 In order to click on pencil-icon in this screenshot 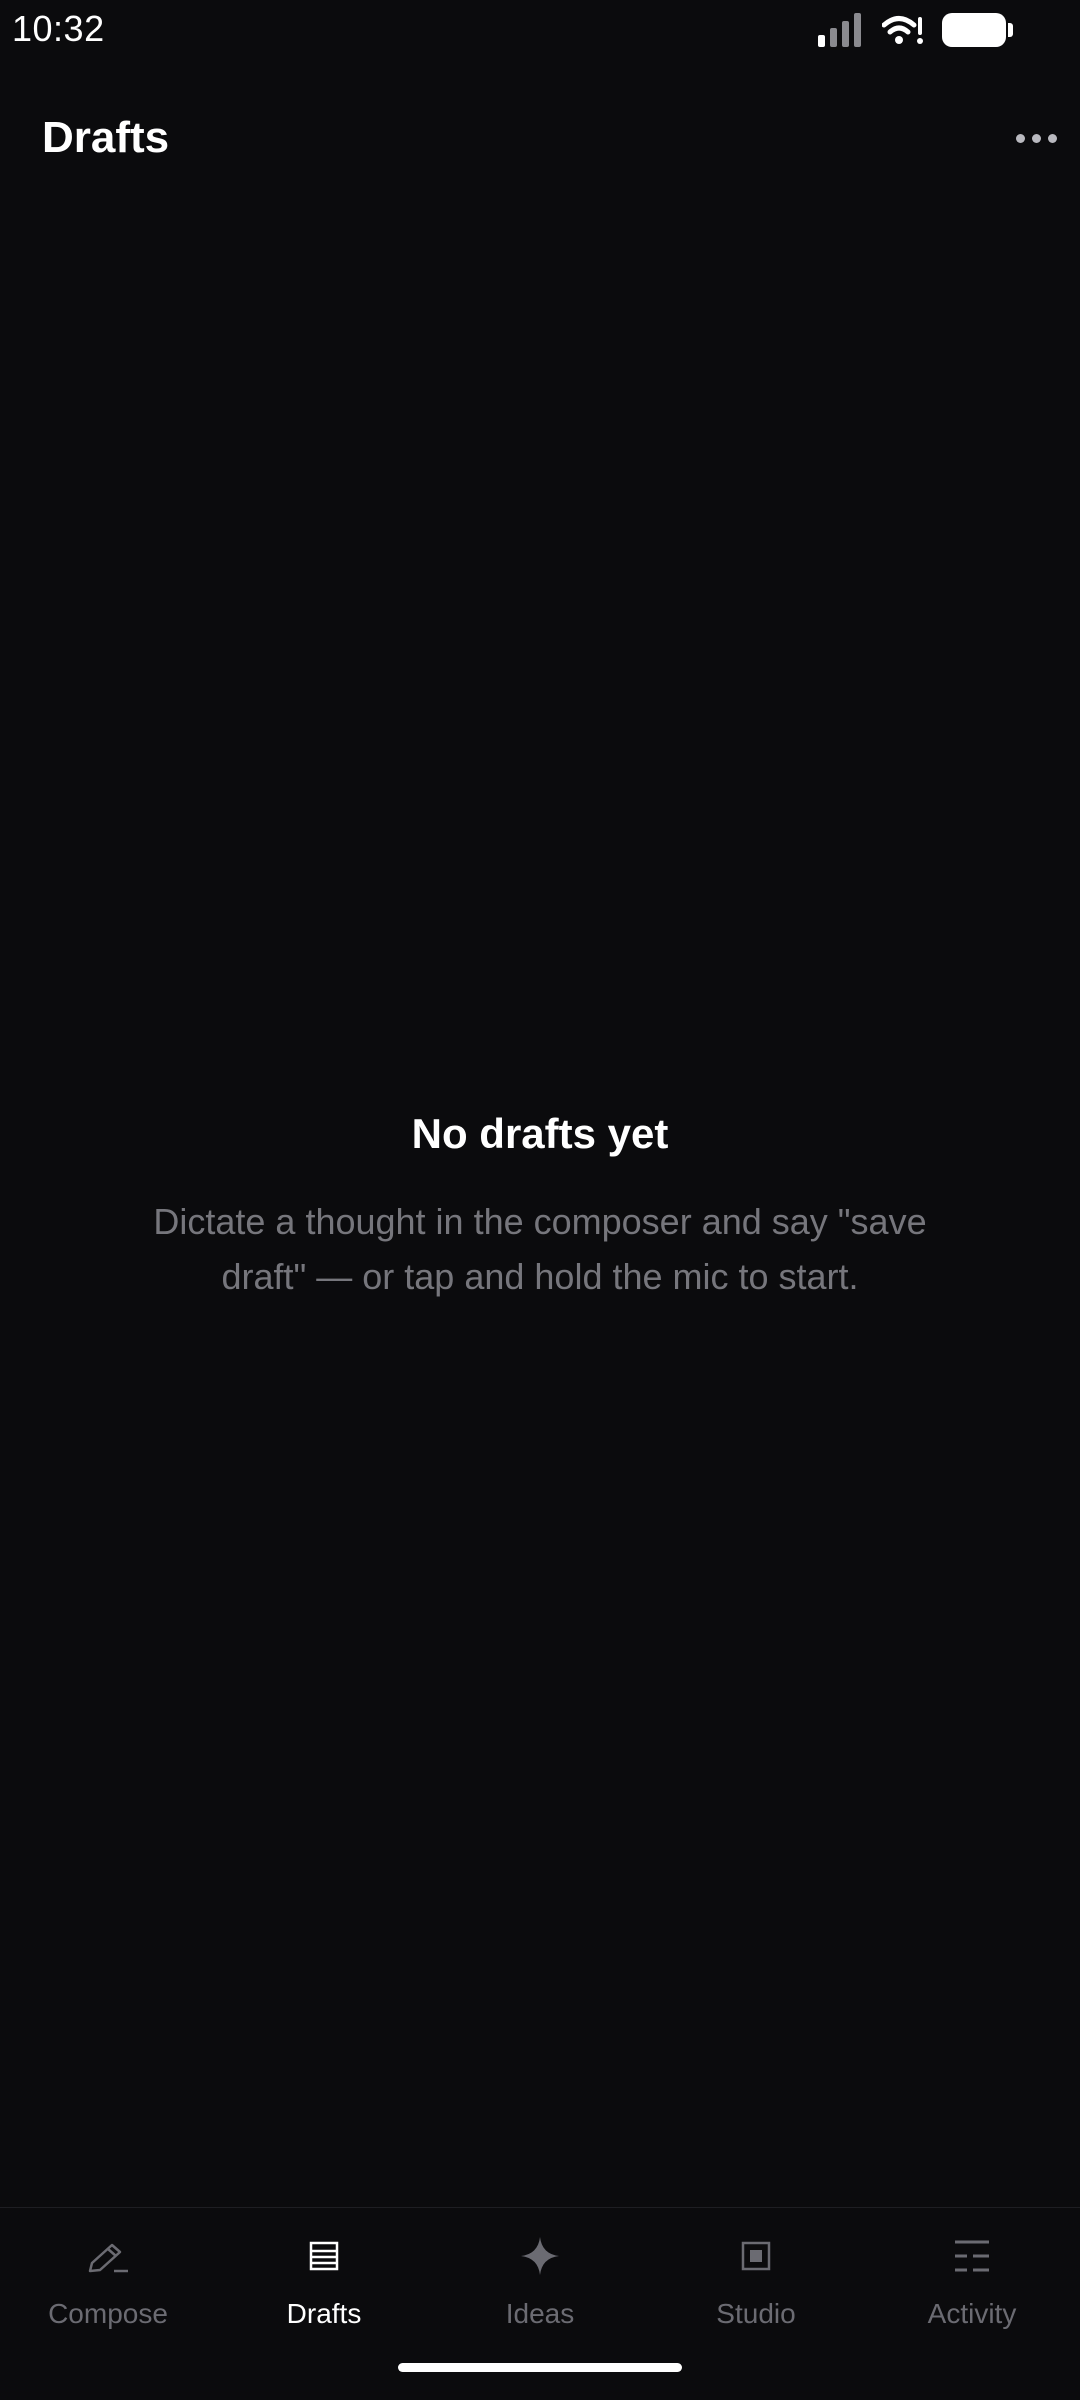, I will do `click(108, 2256)`.